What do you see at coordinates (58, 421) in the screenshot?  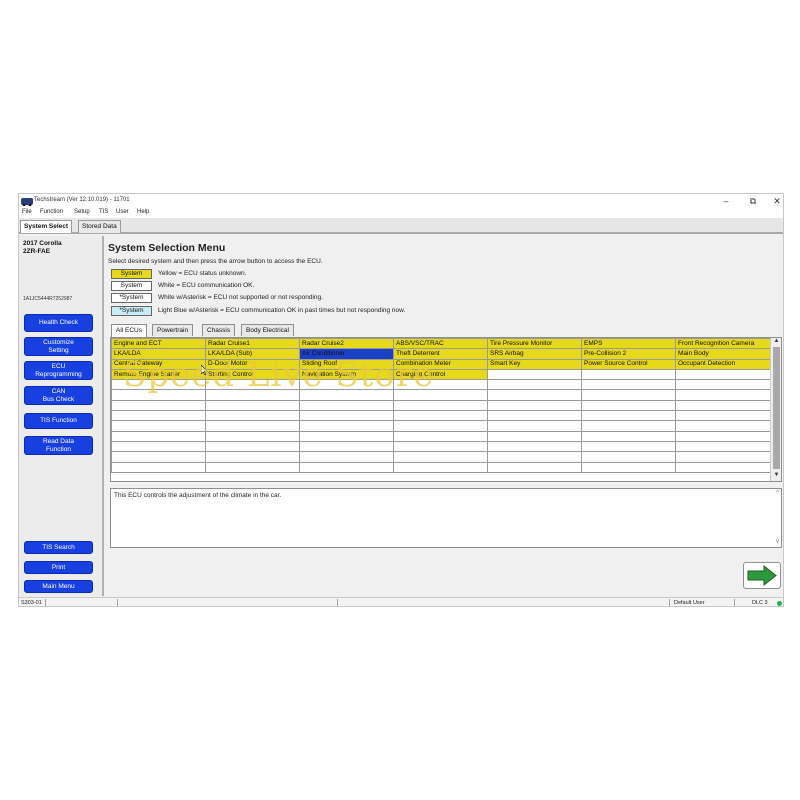 I see `tis-function-button: TIS Function` at bounding box center [58, 421].